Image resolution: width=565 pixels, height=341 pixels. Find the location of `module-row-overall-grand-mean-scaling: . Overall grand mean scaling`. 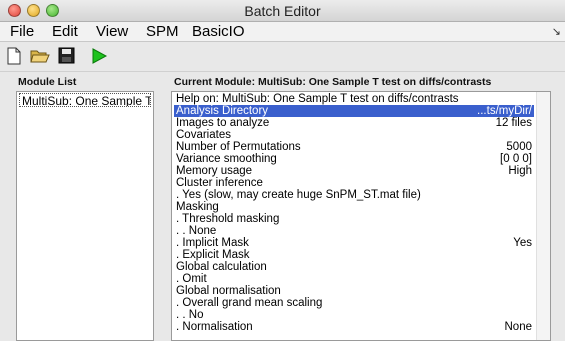

module-row-overall-grand-mean-scaling: . Overall grand mean scaling is located at coordinates (354, 303).